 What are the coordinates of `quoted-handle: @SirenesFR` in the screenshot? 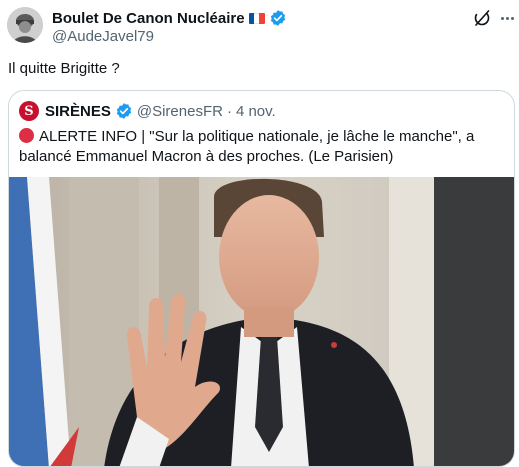 It's located at (180, 111).